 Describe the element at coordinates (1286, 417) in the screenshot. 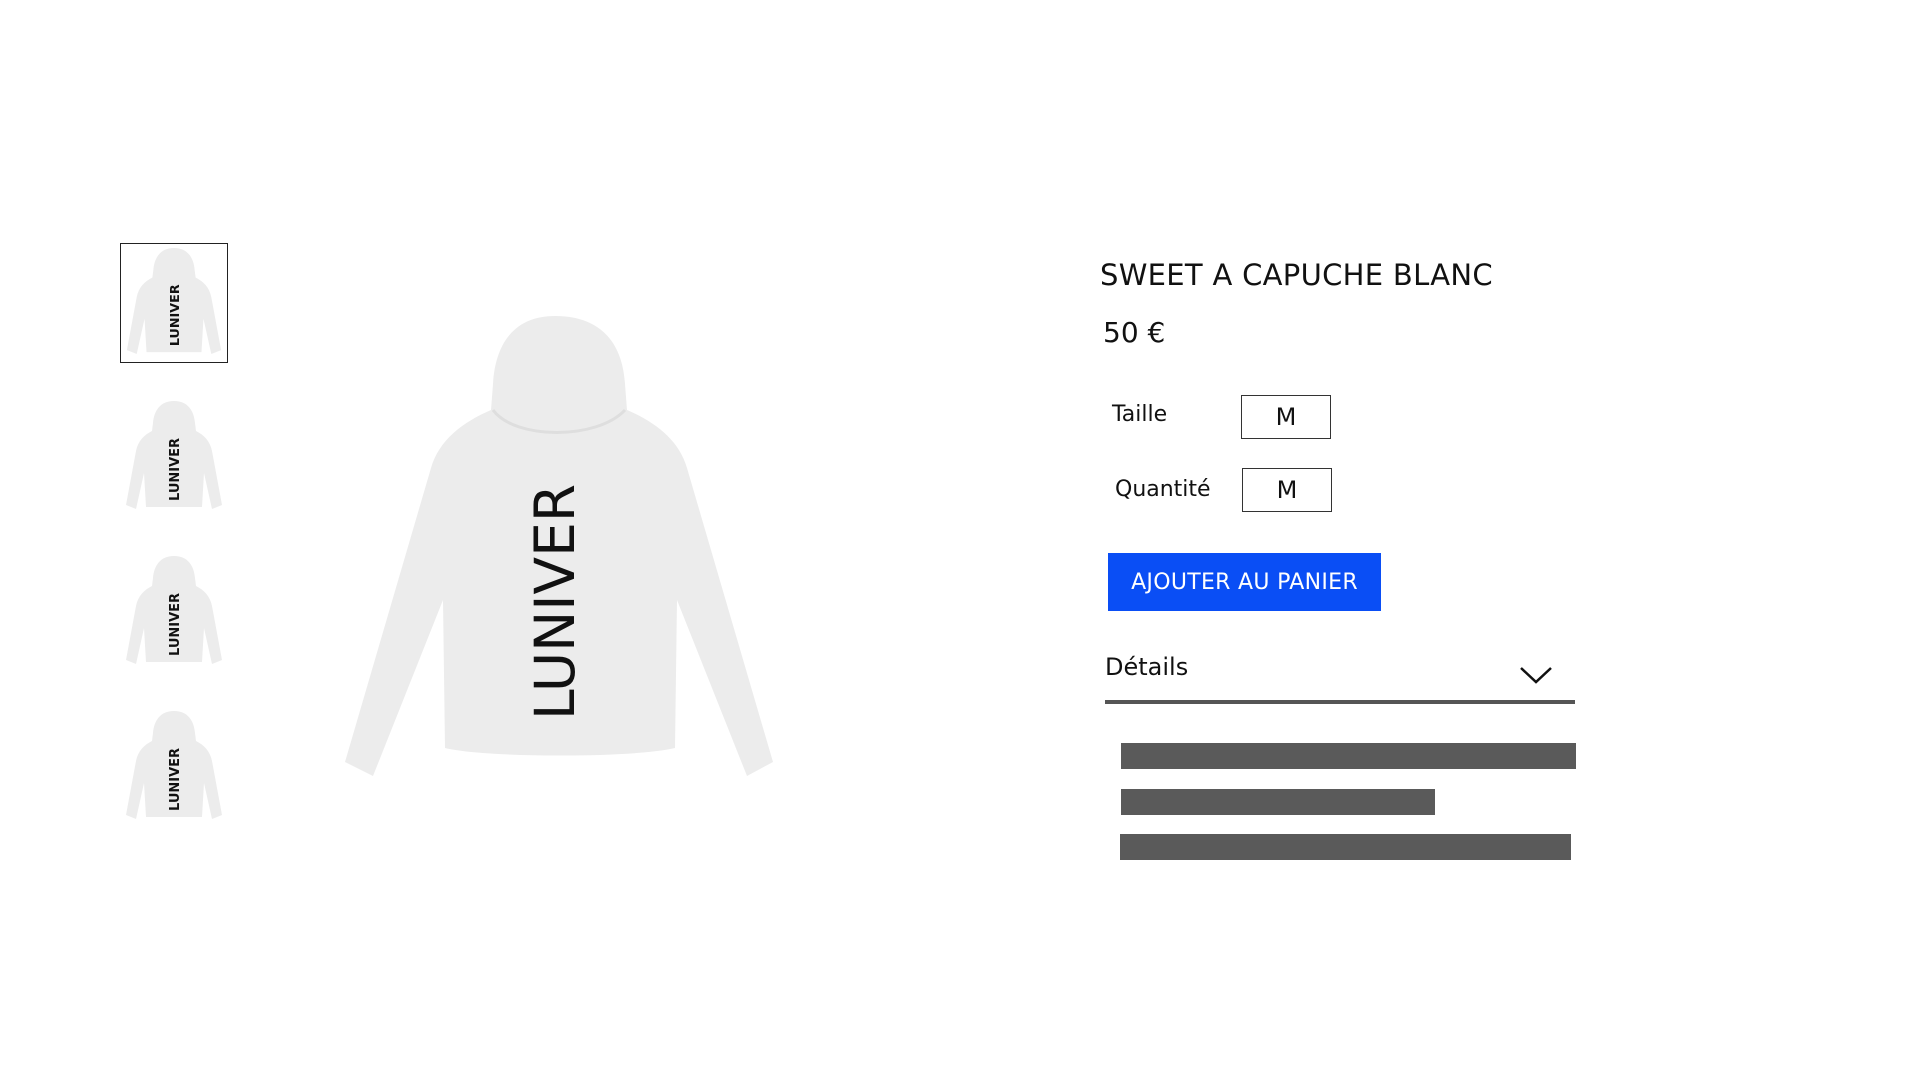

I see `size-select: M` at that location.